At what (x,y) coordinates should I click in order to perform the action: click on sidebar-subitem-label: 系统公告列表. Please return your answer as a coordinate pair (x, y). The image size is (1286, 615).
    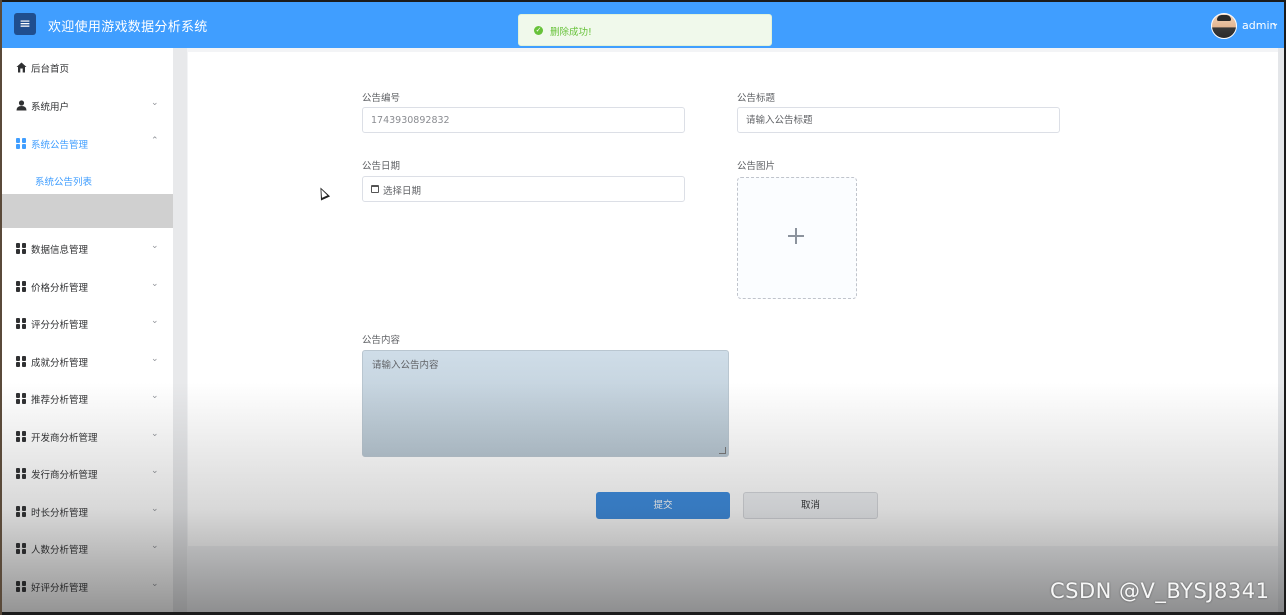
    Looking at the image, I should click on (64, 182).